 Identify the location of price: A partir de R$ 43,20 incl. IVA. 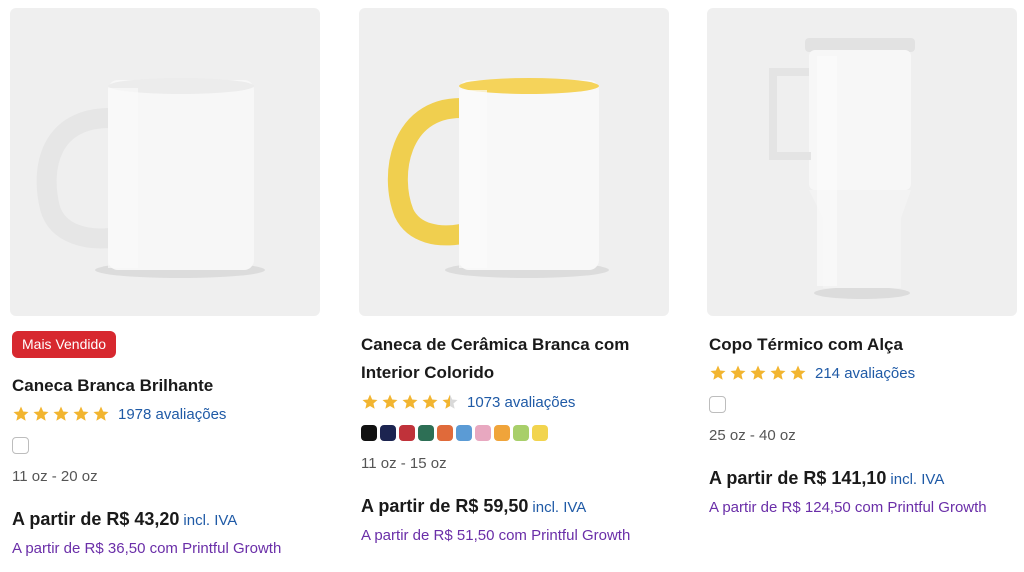
(124, 519).